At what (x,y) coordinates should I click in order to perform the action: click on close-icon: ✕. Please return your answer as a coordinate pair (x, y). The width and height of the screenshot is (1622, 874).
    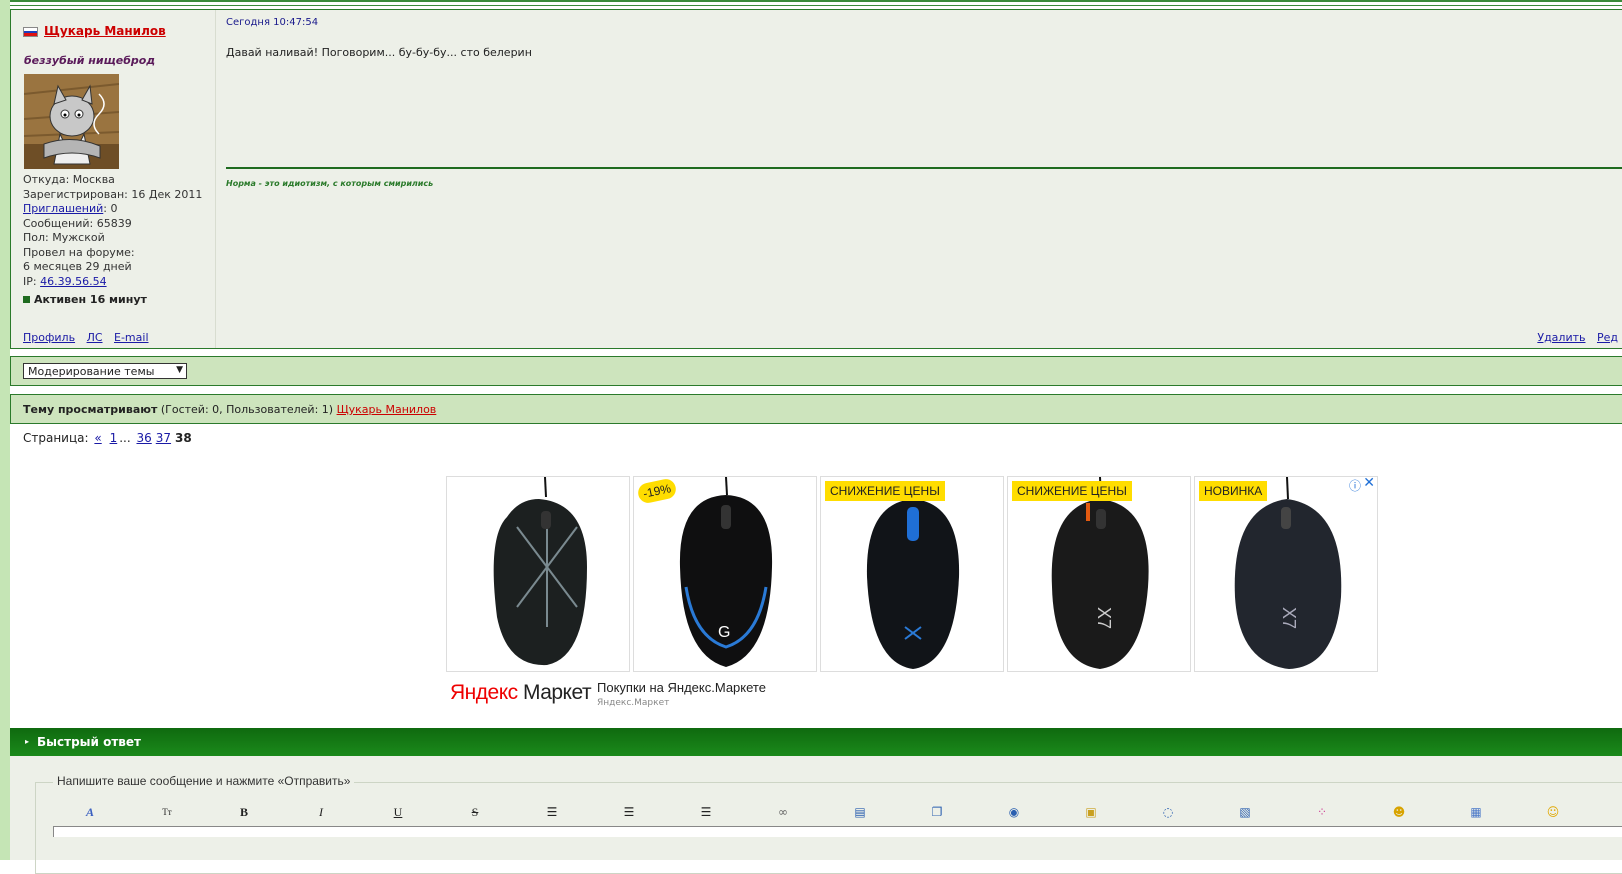
    Looking at the image, I should click on (1369, 484).